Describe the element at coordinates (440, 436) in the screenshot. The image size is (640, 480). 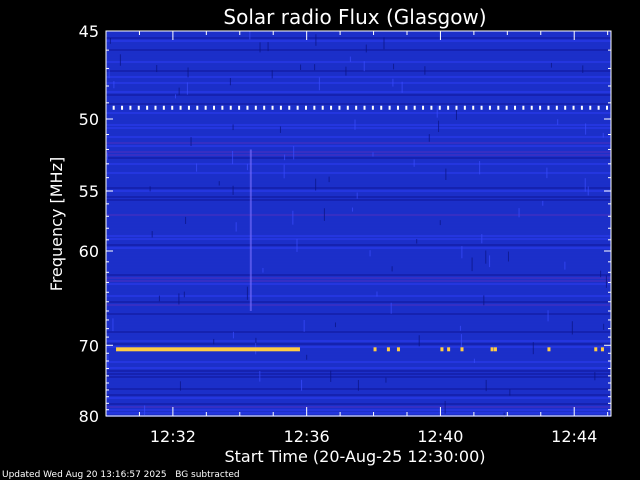
I see `x-tick-label: 12:40` at that location.